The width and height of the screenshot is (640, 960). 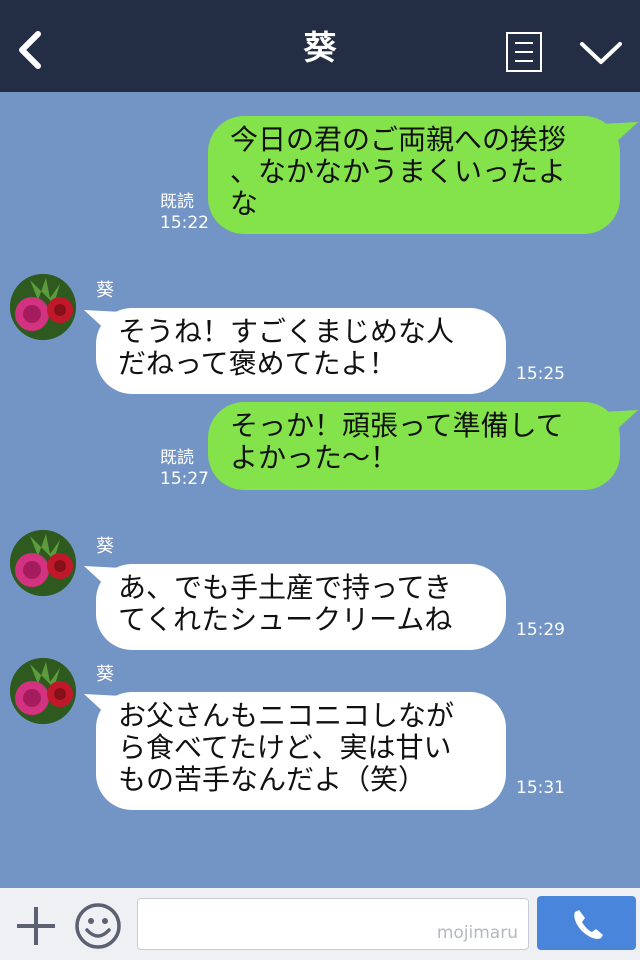 I want to click on message-time: 15:31, so click(x=540, y=788).